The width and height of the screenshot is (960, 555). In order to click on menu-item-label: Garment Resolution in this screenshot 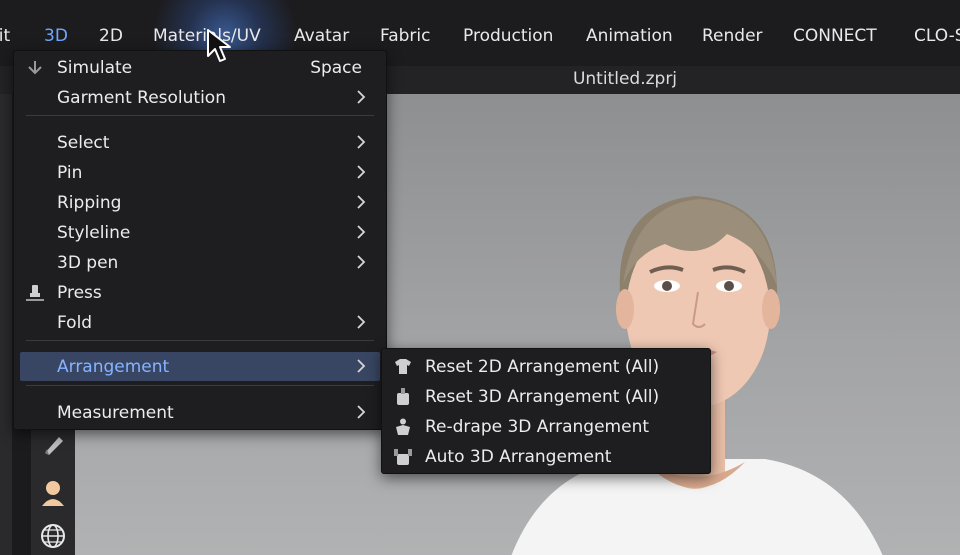, I will do `click(141, 98)`.